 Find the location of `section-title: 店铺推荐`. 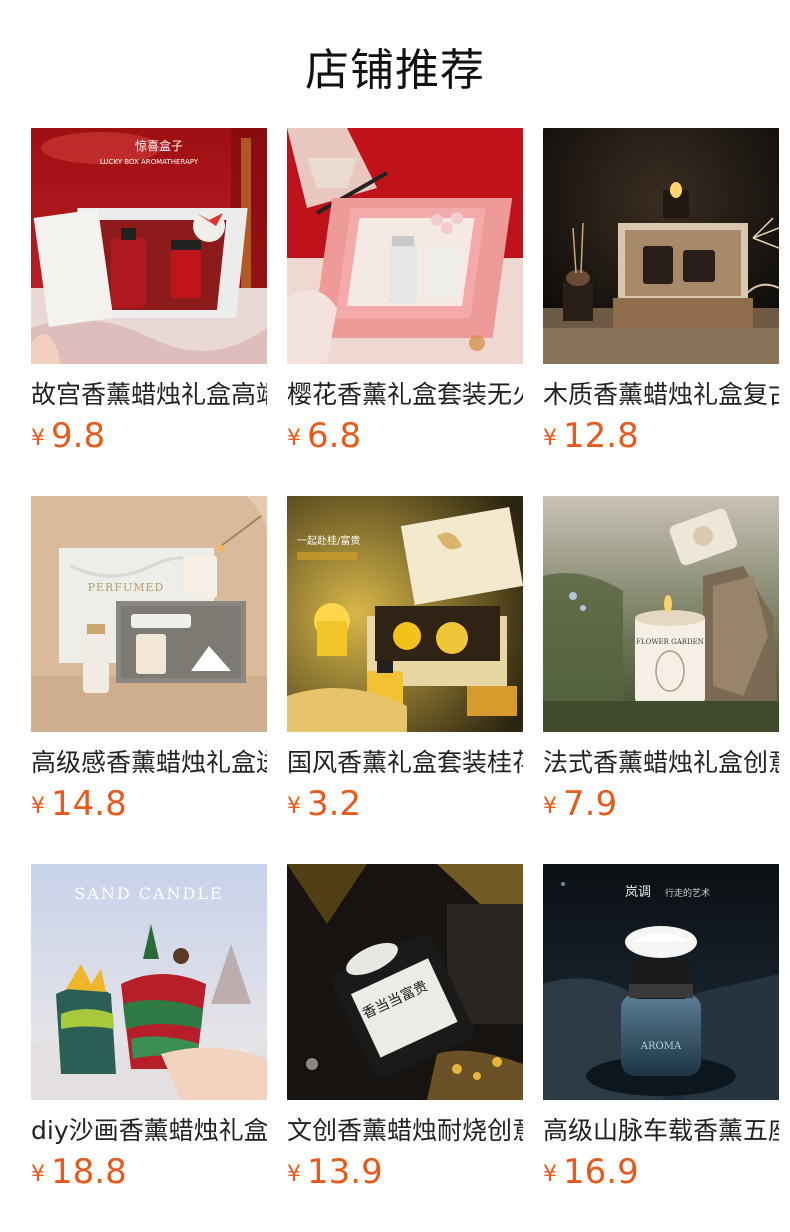

section-title: 店铺推荐 is located at coordinates (395, 70).